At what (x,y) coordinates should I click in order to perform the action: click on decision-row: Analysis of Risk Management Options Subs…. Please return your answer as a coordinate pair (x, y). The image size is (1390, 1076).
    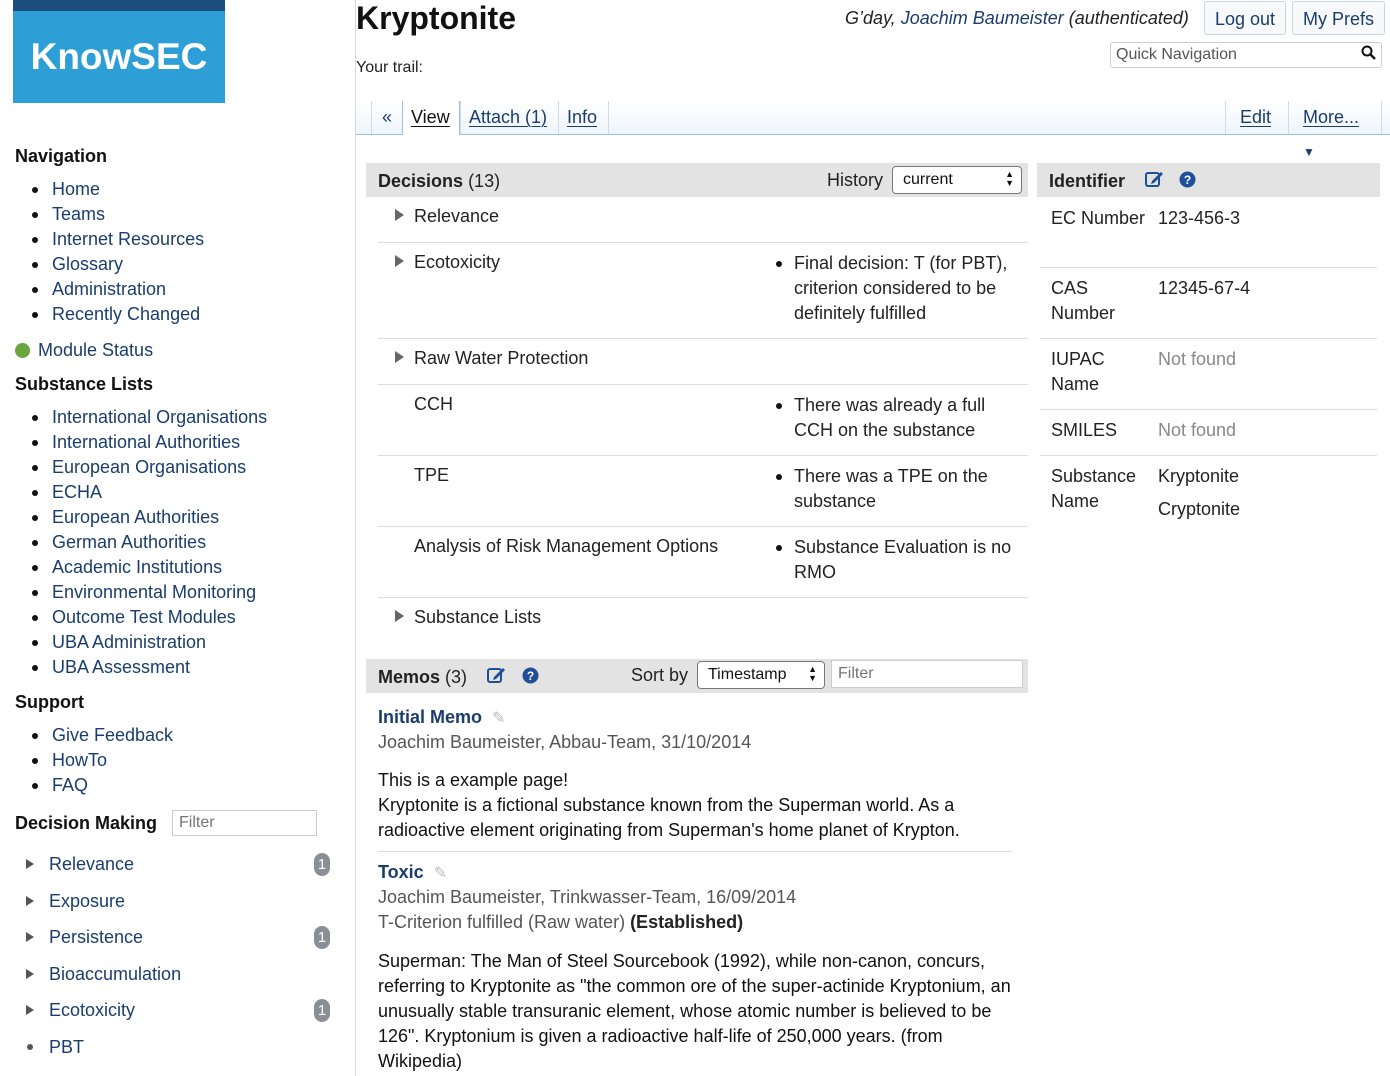
    Looking at the image, I should click on (703, 562).